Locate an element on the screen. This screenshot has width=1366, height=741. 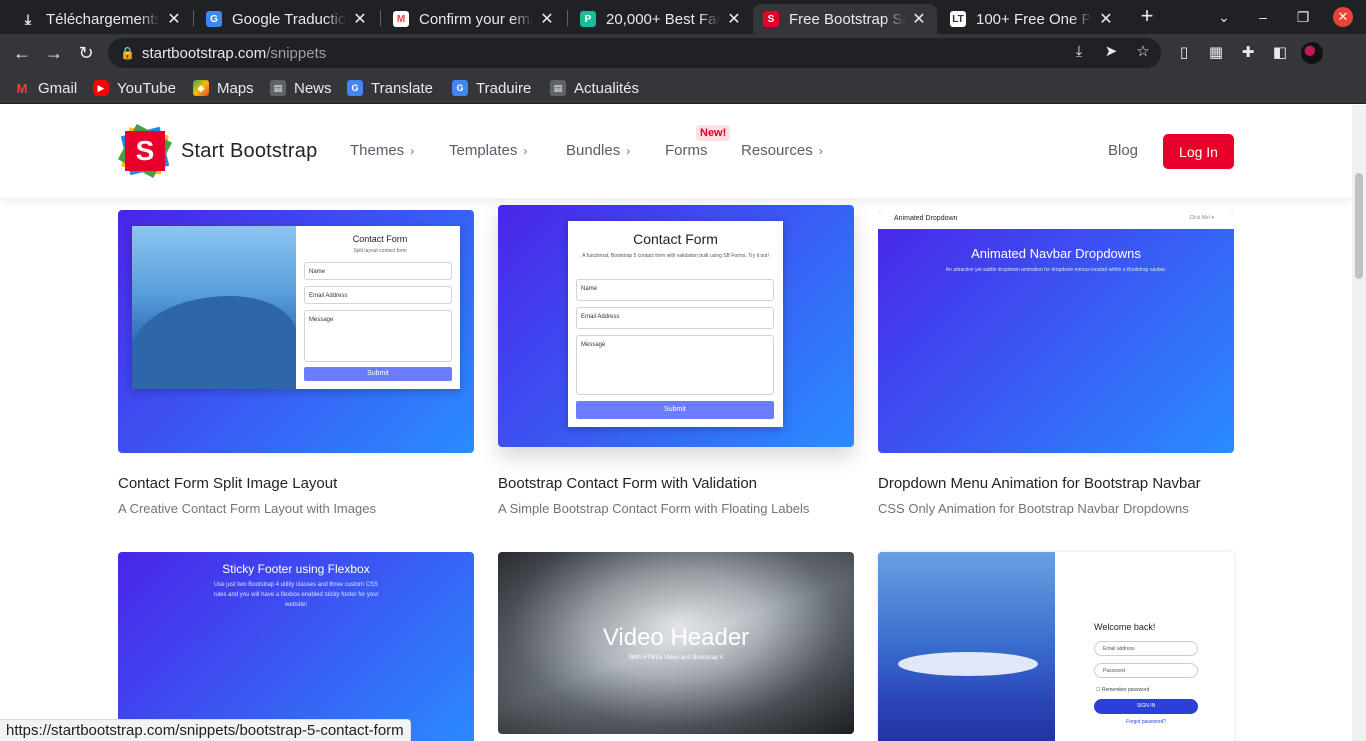
tab-gmail: M Confirm your email ✕ is located at coordinates (474, 19).